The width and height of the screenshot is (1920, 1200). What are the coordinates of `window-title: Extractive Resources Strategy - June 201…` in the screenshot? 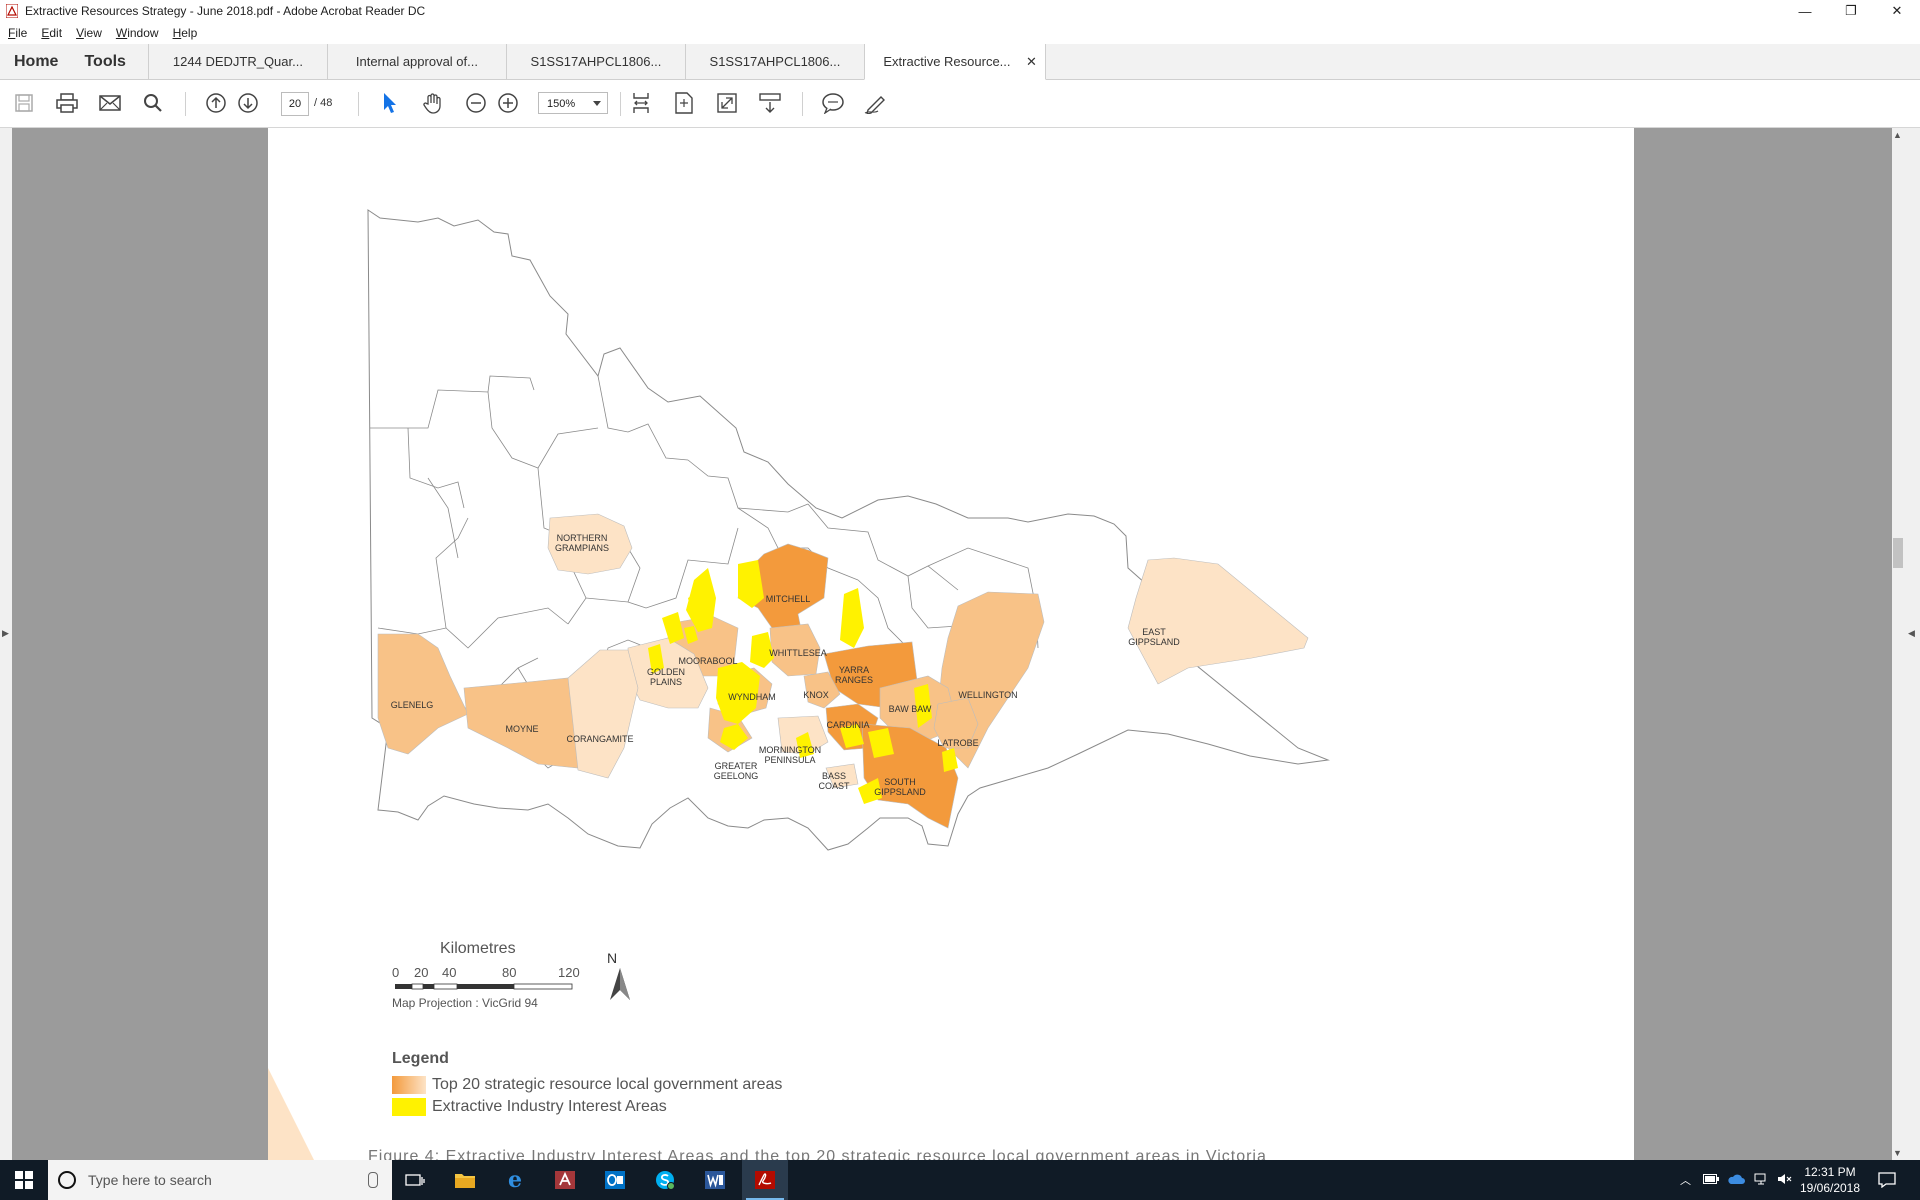 It's located at (225, 11).